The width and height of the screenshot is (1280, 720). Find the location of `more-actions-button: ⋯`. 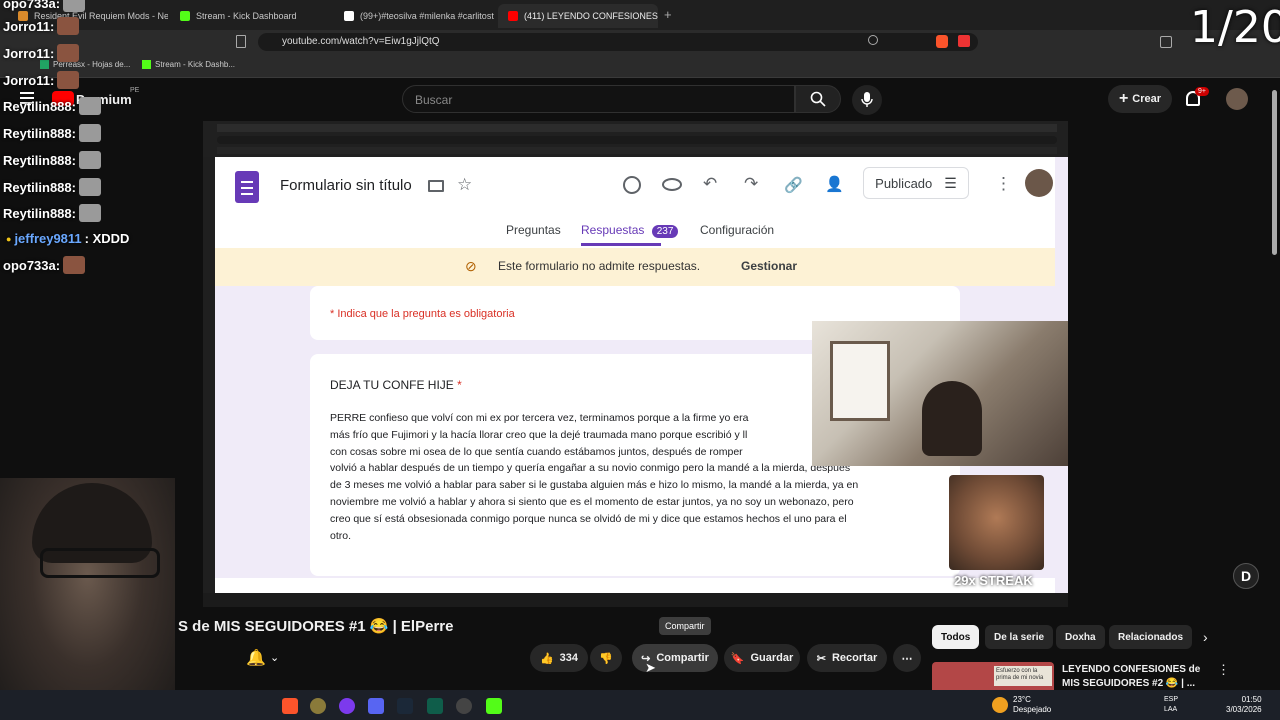

more-actions-button: ⋯ is located at coordinates (907, 658).